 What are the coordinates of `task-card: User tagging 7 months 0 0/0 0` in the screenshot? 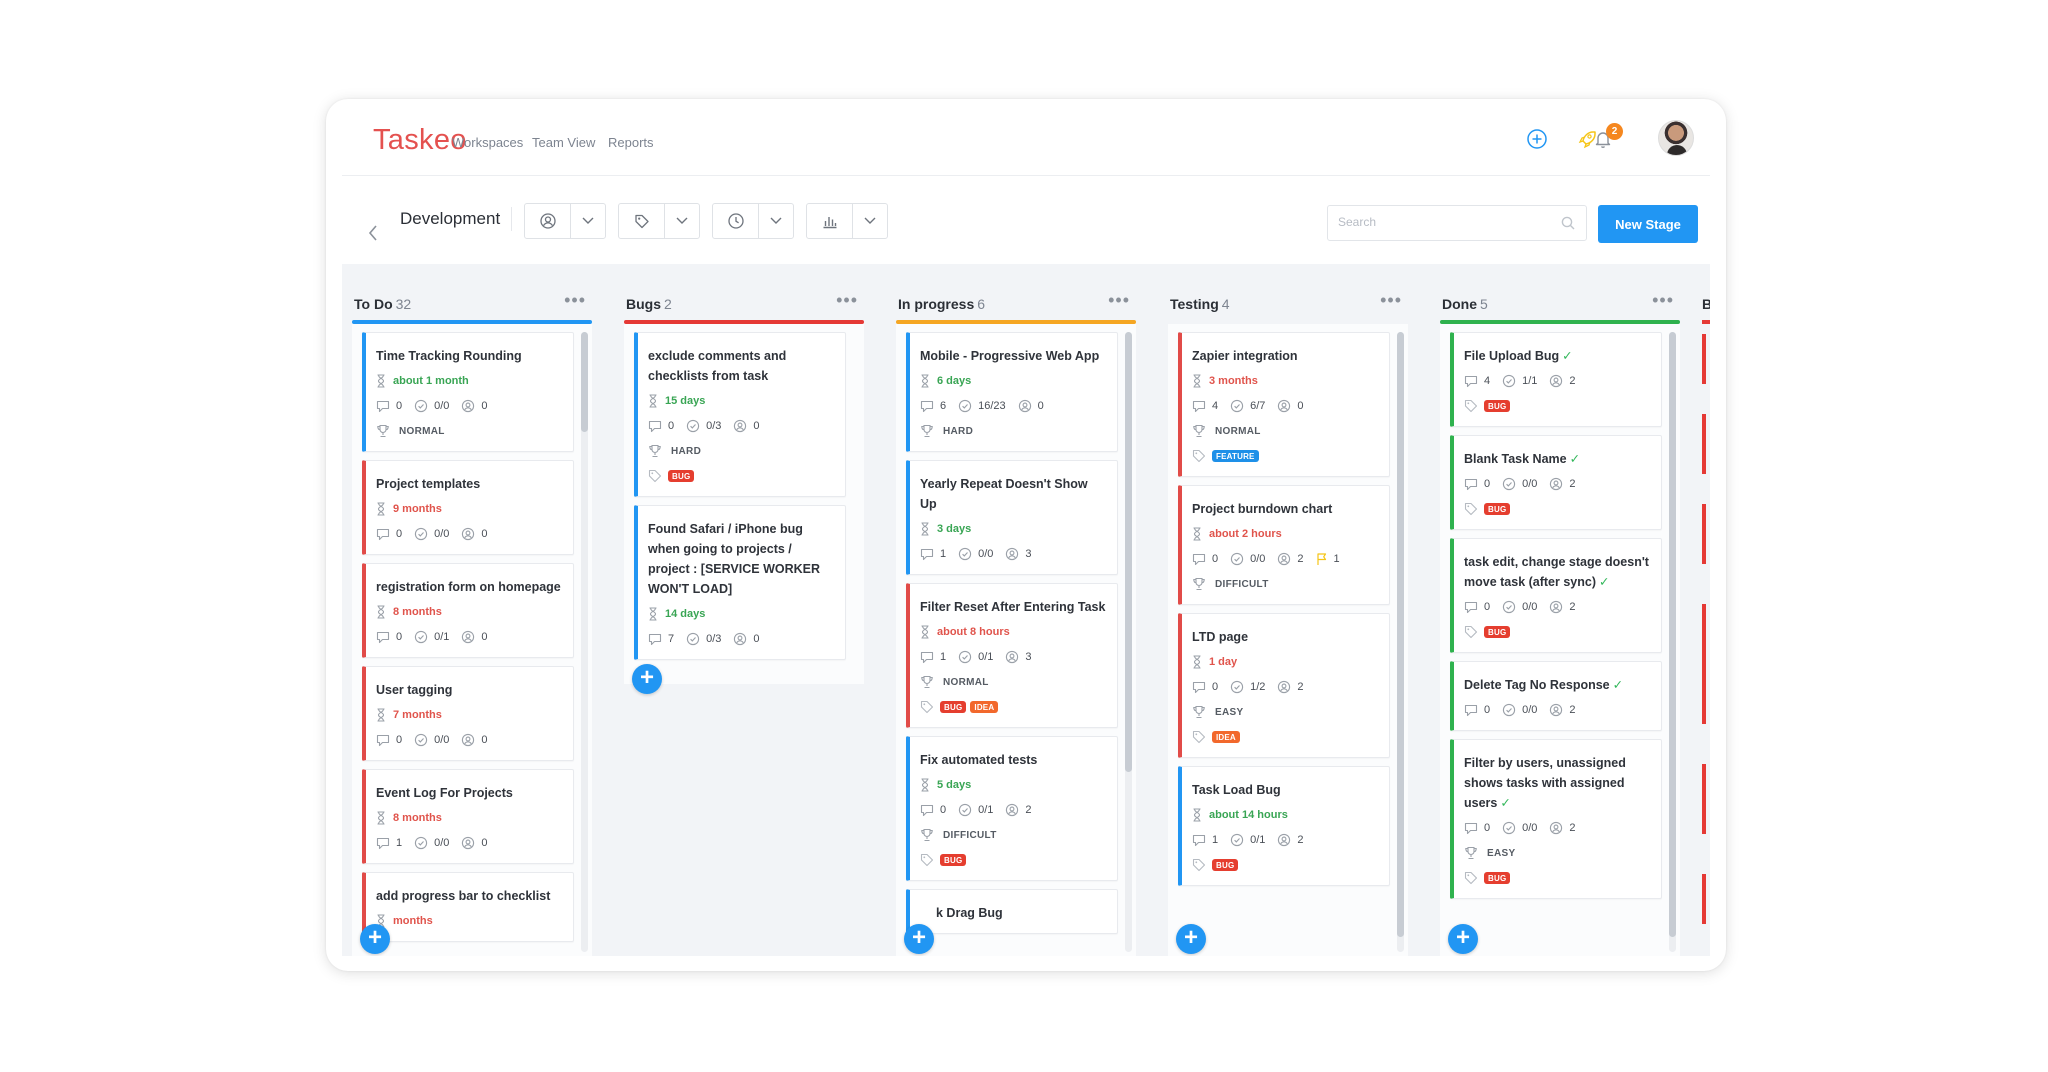 It's located at (468, 713).